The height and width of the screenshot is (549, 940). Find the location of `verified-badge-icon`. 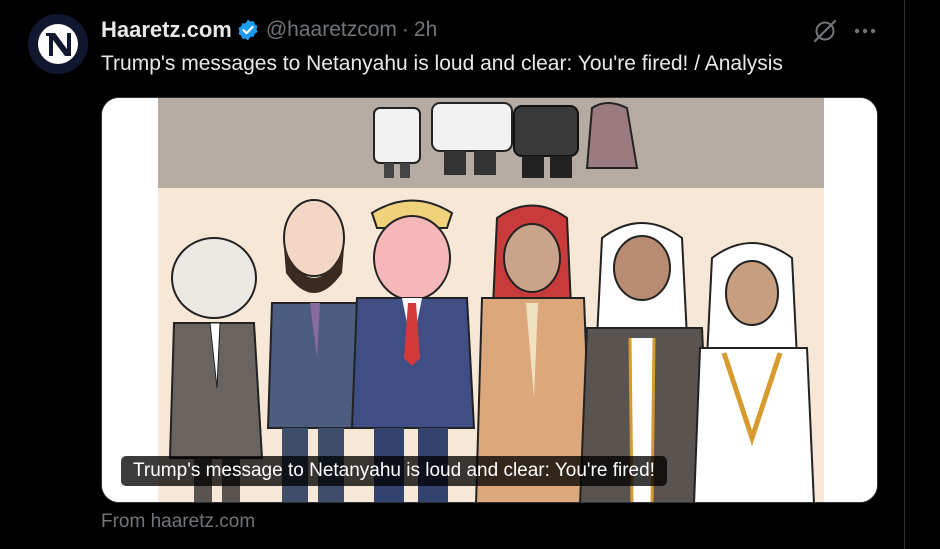

verified-badge-icon is located at coordinates (248, 30).